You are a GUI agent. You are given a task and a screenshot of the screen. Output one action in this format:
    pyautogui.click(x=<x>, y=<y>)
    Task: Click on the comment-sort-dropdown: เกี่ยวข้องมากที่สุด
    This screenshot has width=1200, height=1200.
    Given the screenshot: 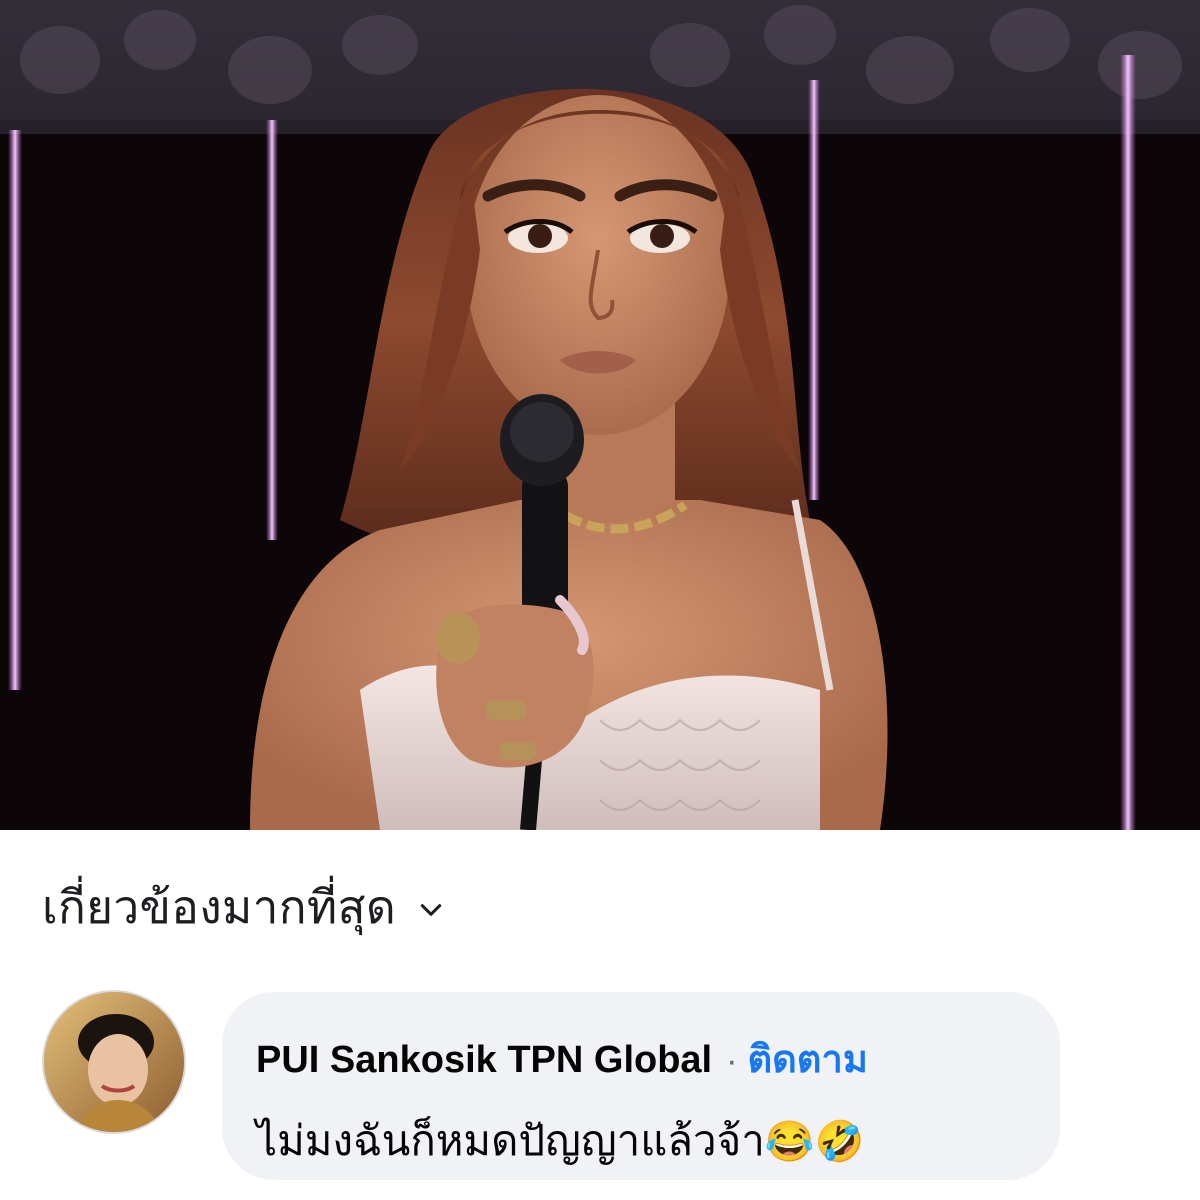 What is the action you would take?
    pyautogui.click(x=243, y=907)
    